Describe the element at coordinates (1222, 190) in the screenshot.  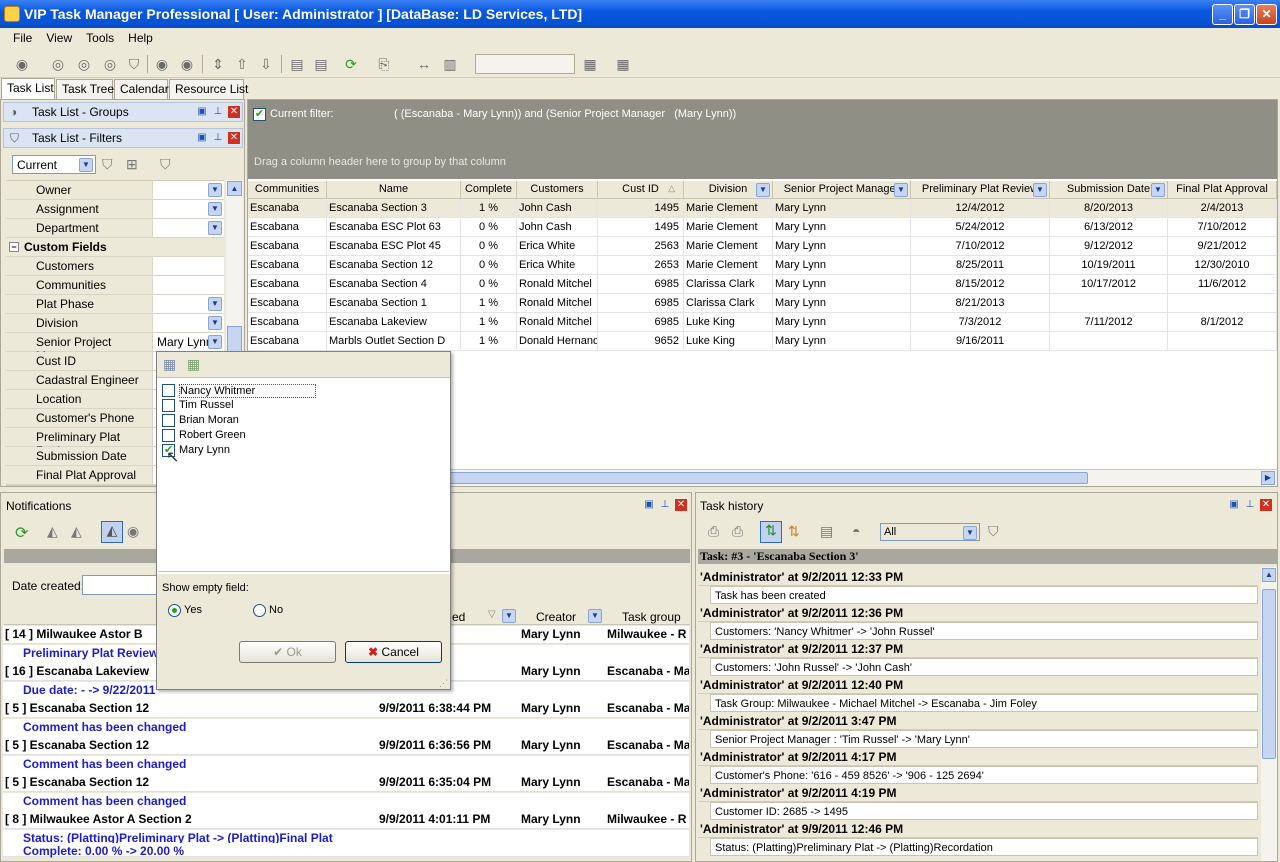
I see `column-header: Final Plat Approval` at that location.